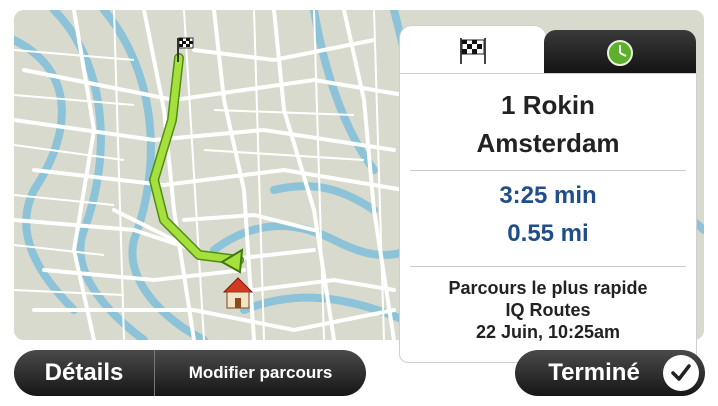  I want to click on route-source: IQ Routes, so click(548, 310).